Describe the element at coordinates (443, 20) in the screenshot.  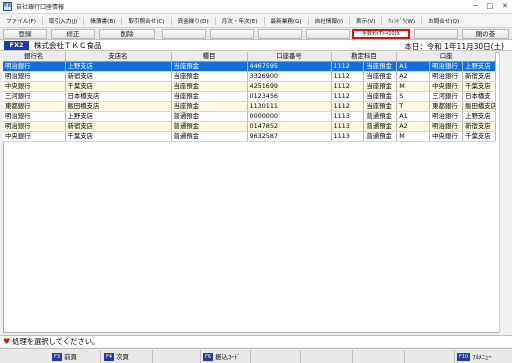
I see `menu-inquiry: お問合せ(Q)` at that location.